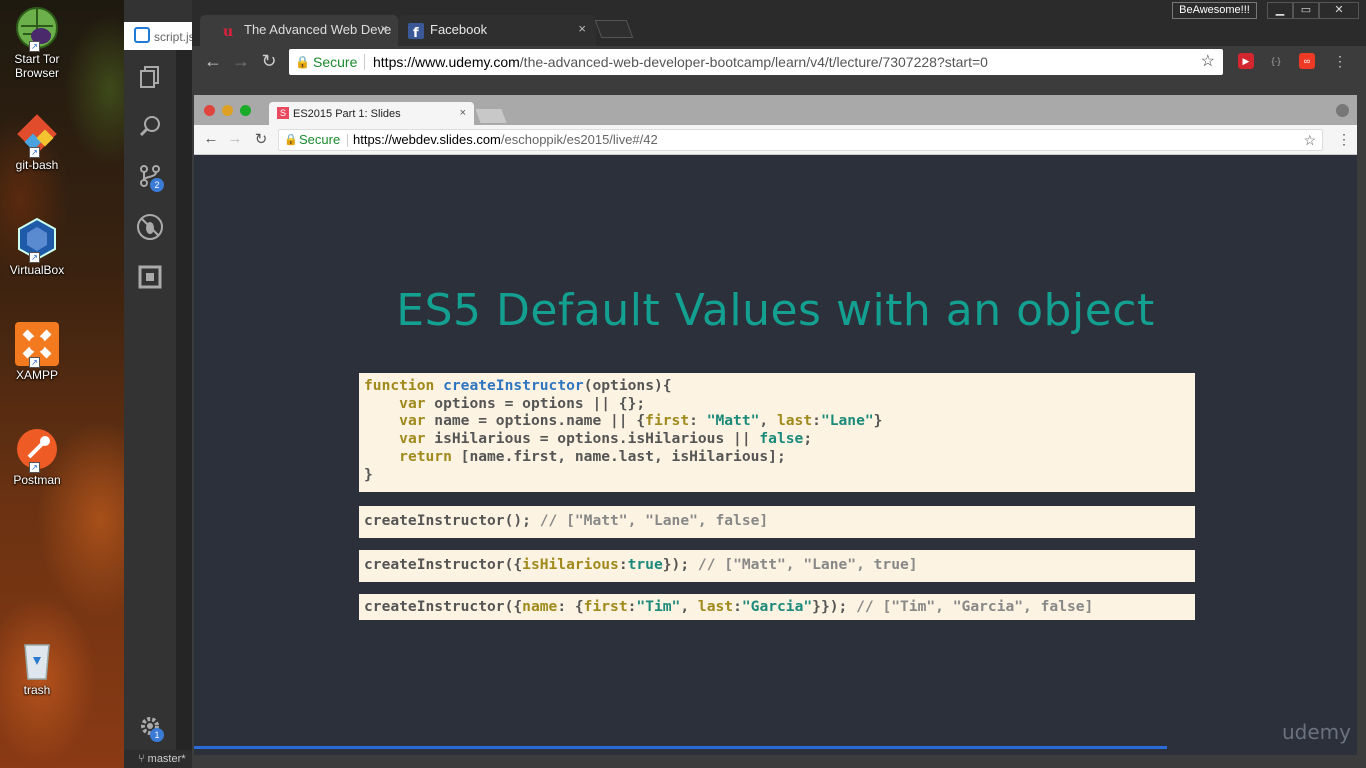 This screenshot has width=1366, height=768. I want to click on next-slide-icon: >, so click(1331, 754).